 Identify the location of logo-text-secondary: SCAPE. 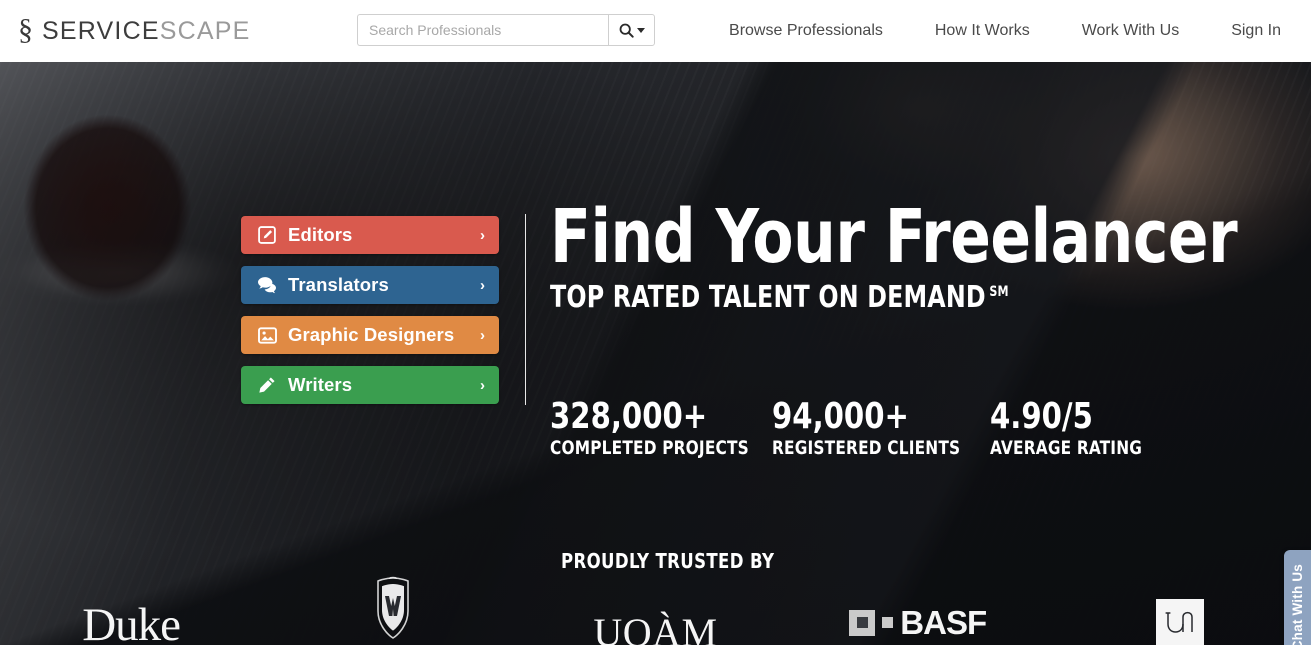
(205, 30).